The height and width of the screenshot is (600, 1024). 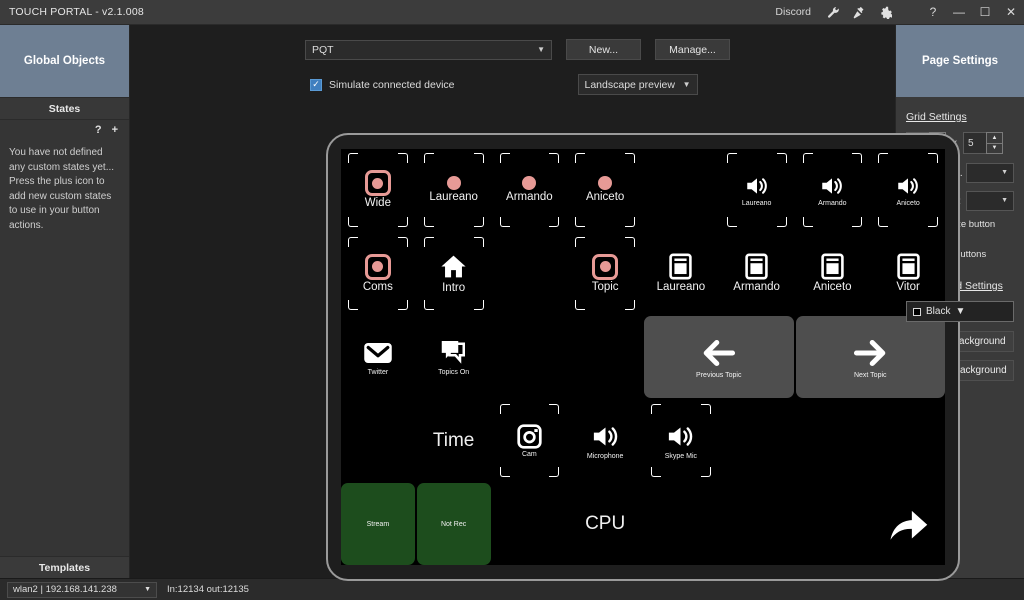 I want to click on global-objects-header: Global Objects, so click(x=64, y=61).